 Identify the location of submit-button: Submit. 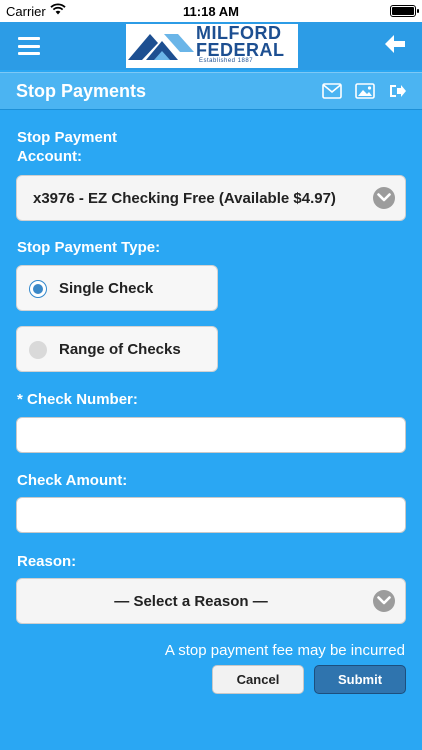
(360, 679).